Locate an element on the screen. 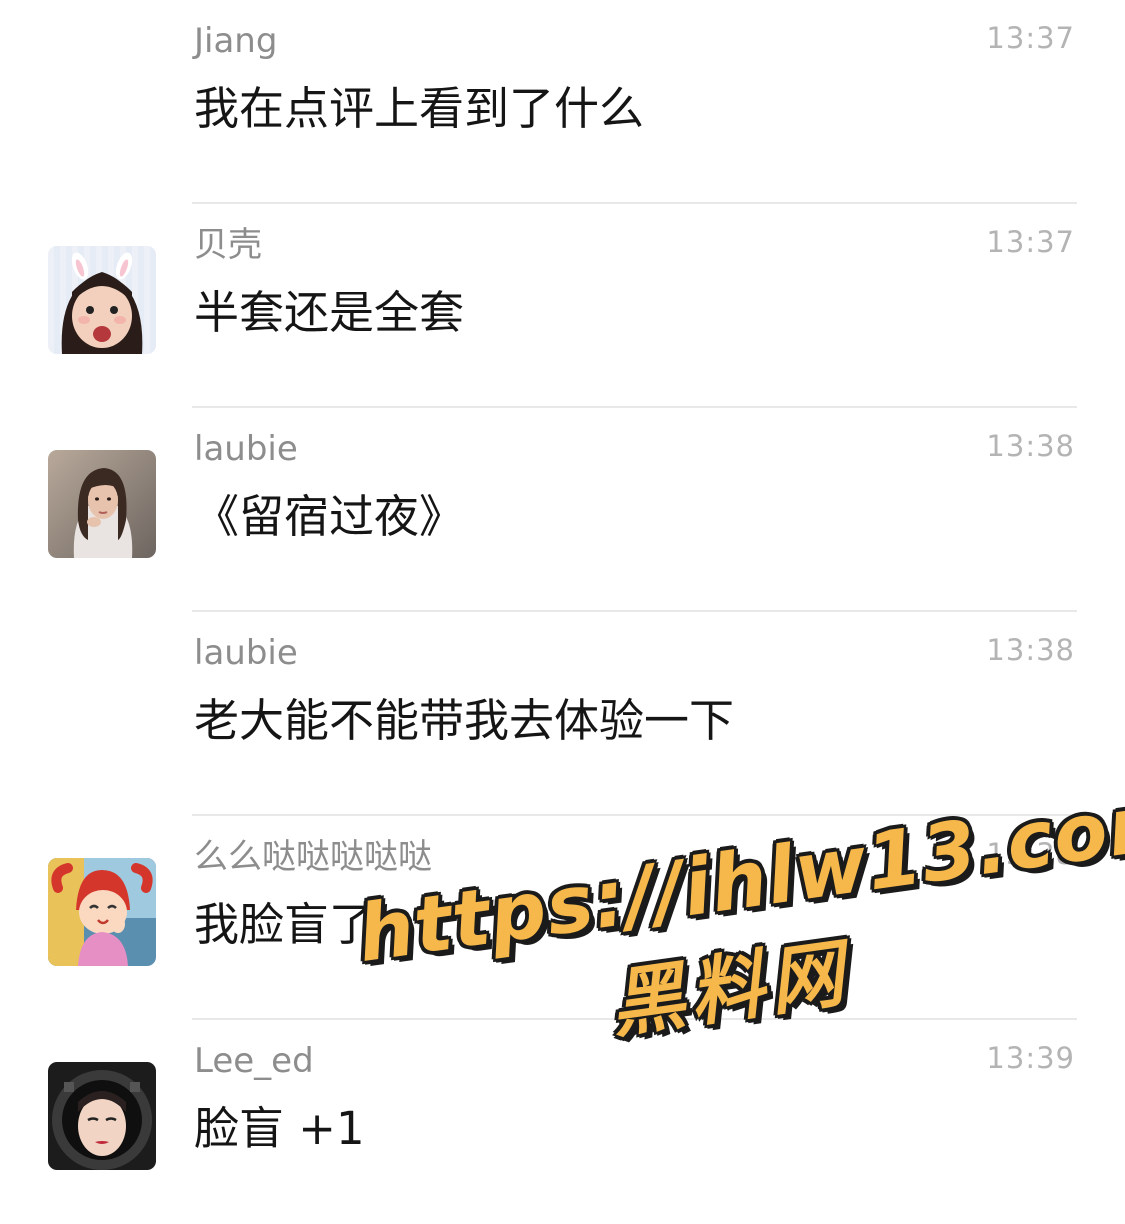 The width and height of the screenshot is (1125, 1224). sender-name: 贝壳 is located at coordinates (228, 245).